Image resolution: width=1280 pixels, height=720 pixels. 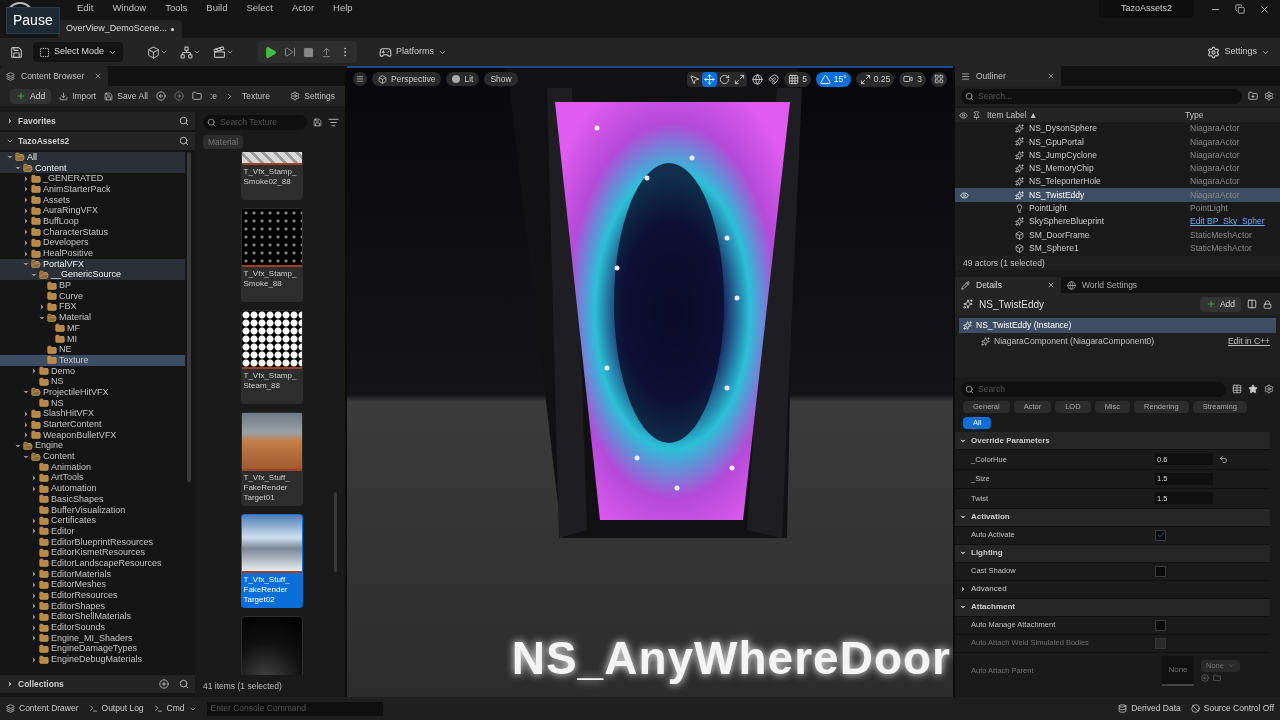 What do you see at coordinates (92, 221) in the screenshot?
I see `folder-tree-item: BuffLoop` at bounding box center [92, 221].